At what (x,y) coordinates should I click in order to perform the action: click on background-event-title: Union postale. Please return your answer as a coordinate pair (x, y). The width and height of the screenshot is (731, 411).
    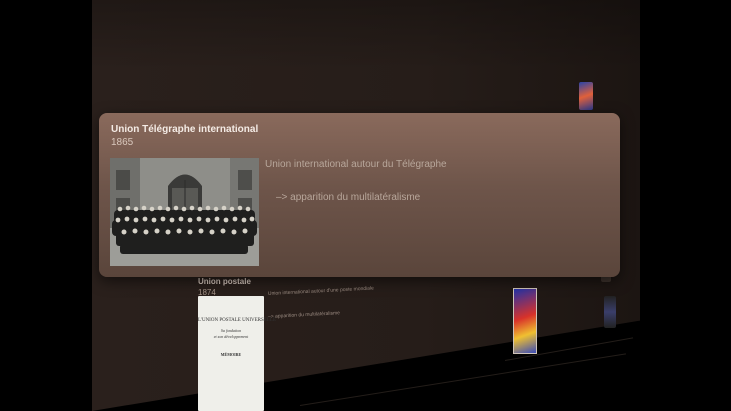
    Looking at the image, I should click on (224, 281).